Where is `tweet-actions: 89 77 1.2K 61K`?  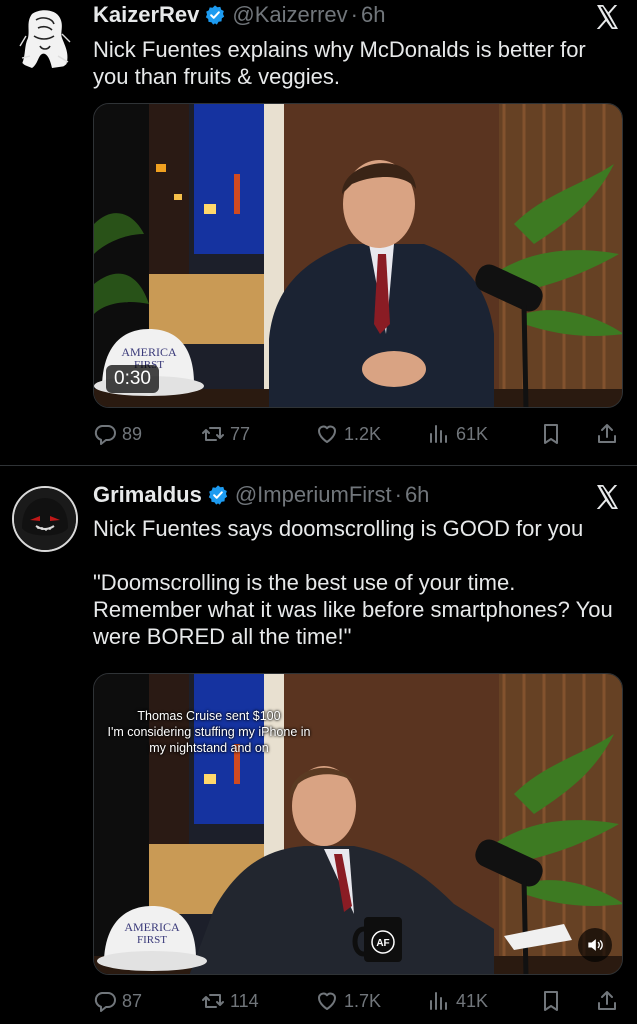
tweet-actions: 89 77 1.2K 61K is located at coordinates (358, 434).